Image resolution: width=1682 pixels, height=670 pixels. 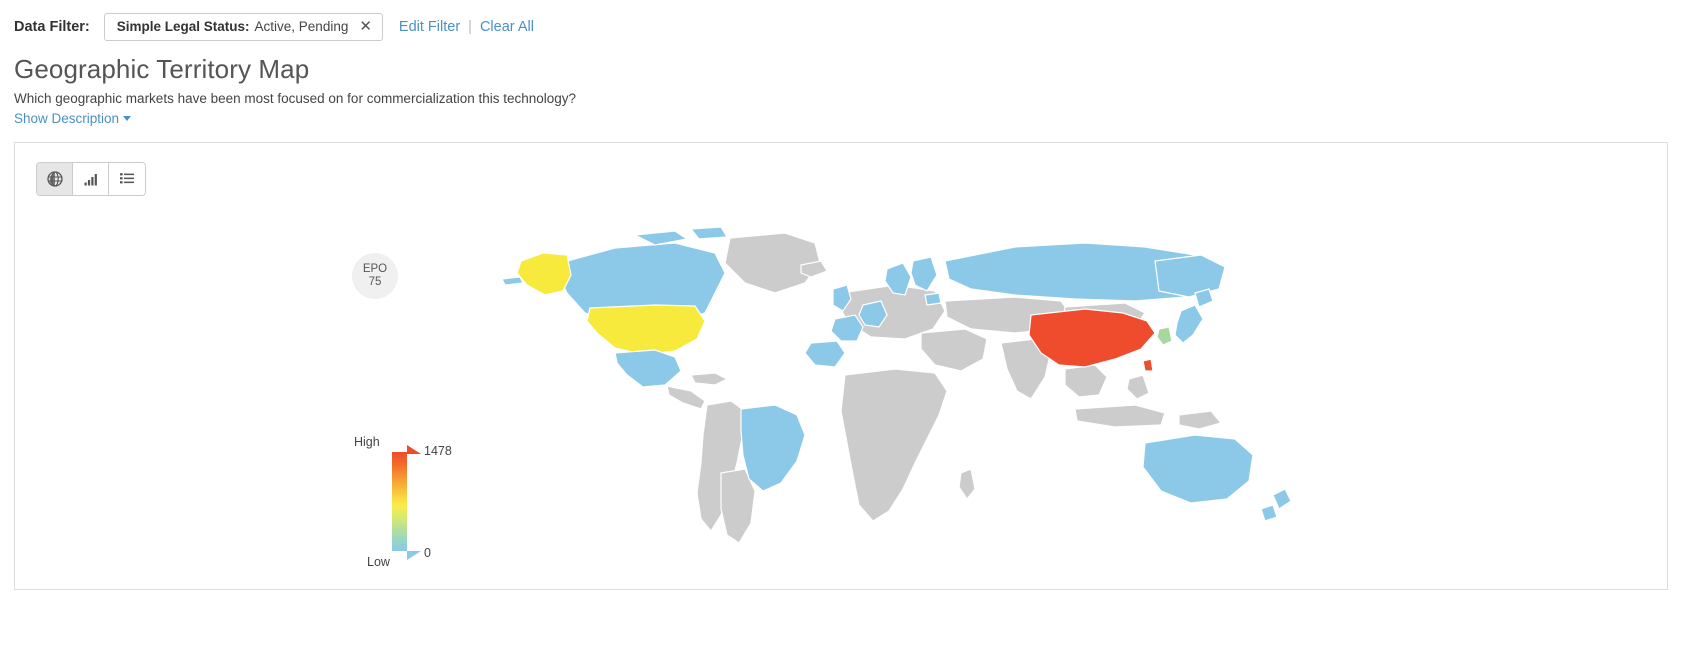 What do you see at coordinates (648, 368) in the screenshot?
I see `region-mexico` at bounding box center [648, 368].